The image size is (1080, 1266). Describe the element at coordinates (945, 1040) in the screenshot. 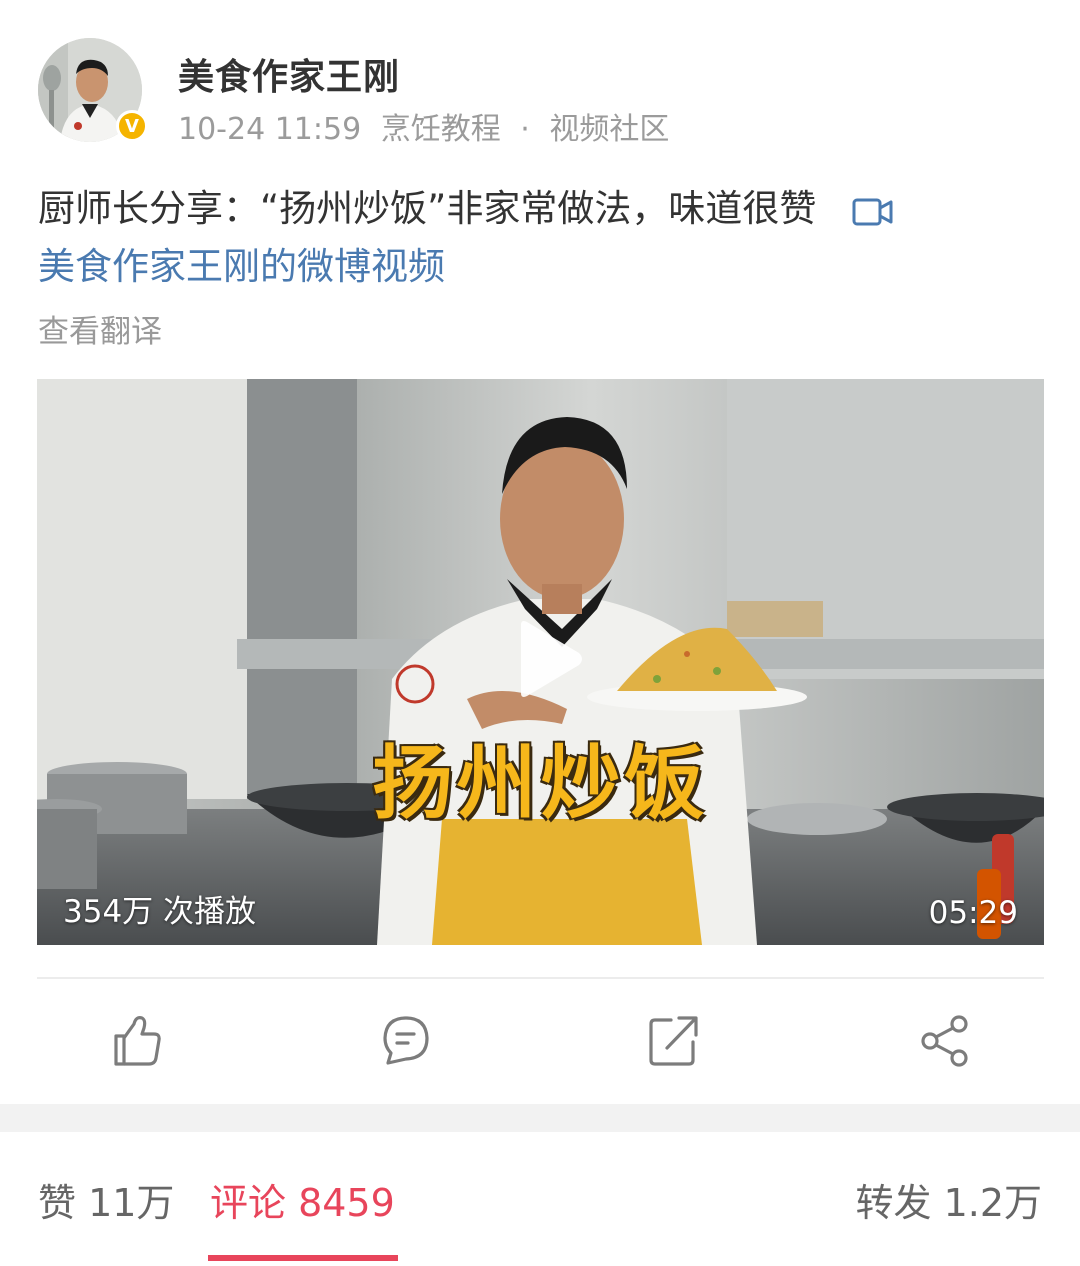

I see `share-icon` at that location.